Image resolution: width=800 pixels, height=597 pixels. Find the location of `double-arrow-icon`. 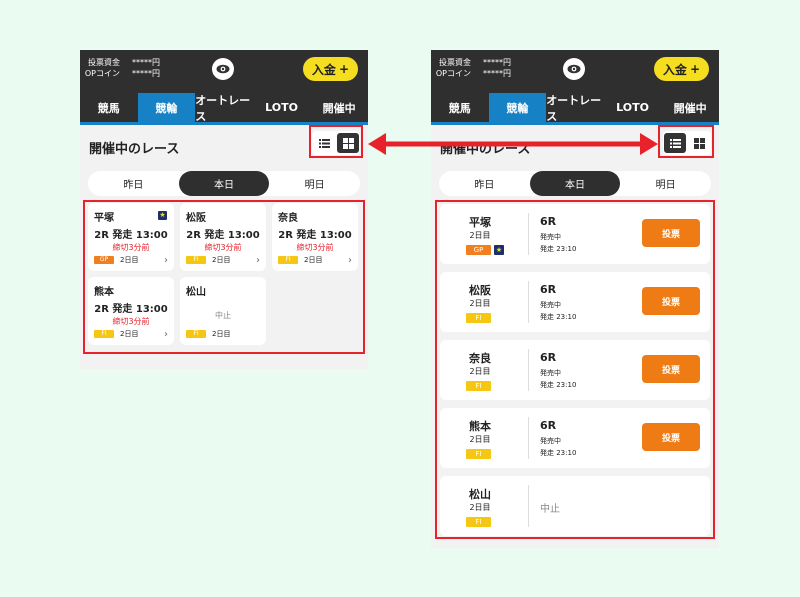

double-arrow-icon is located at coordinates (513, 144).